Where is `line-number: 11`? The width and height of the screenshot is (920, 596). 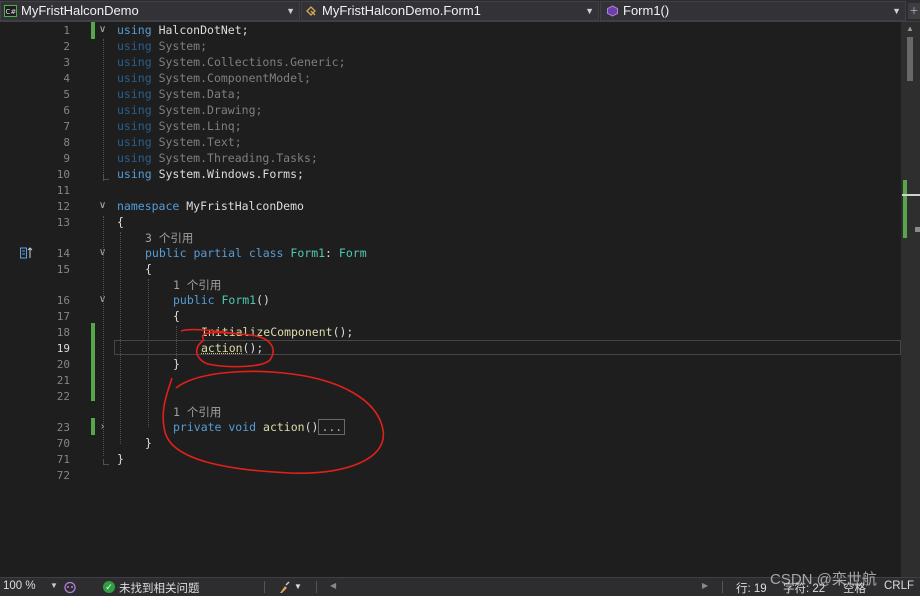 line-number: 11 is located at coordinates (63, 190).